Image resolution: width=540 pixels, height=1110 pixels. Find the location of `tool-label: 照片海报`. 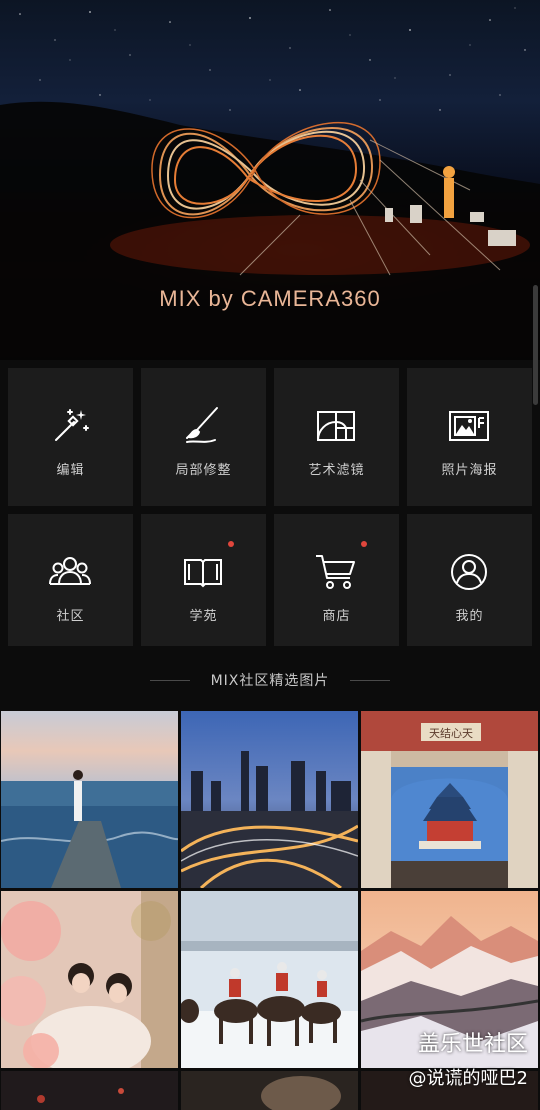

tool-label: 照片海报 is located at coordinates (469, 470).